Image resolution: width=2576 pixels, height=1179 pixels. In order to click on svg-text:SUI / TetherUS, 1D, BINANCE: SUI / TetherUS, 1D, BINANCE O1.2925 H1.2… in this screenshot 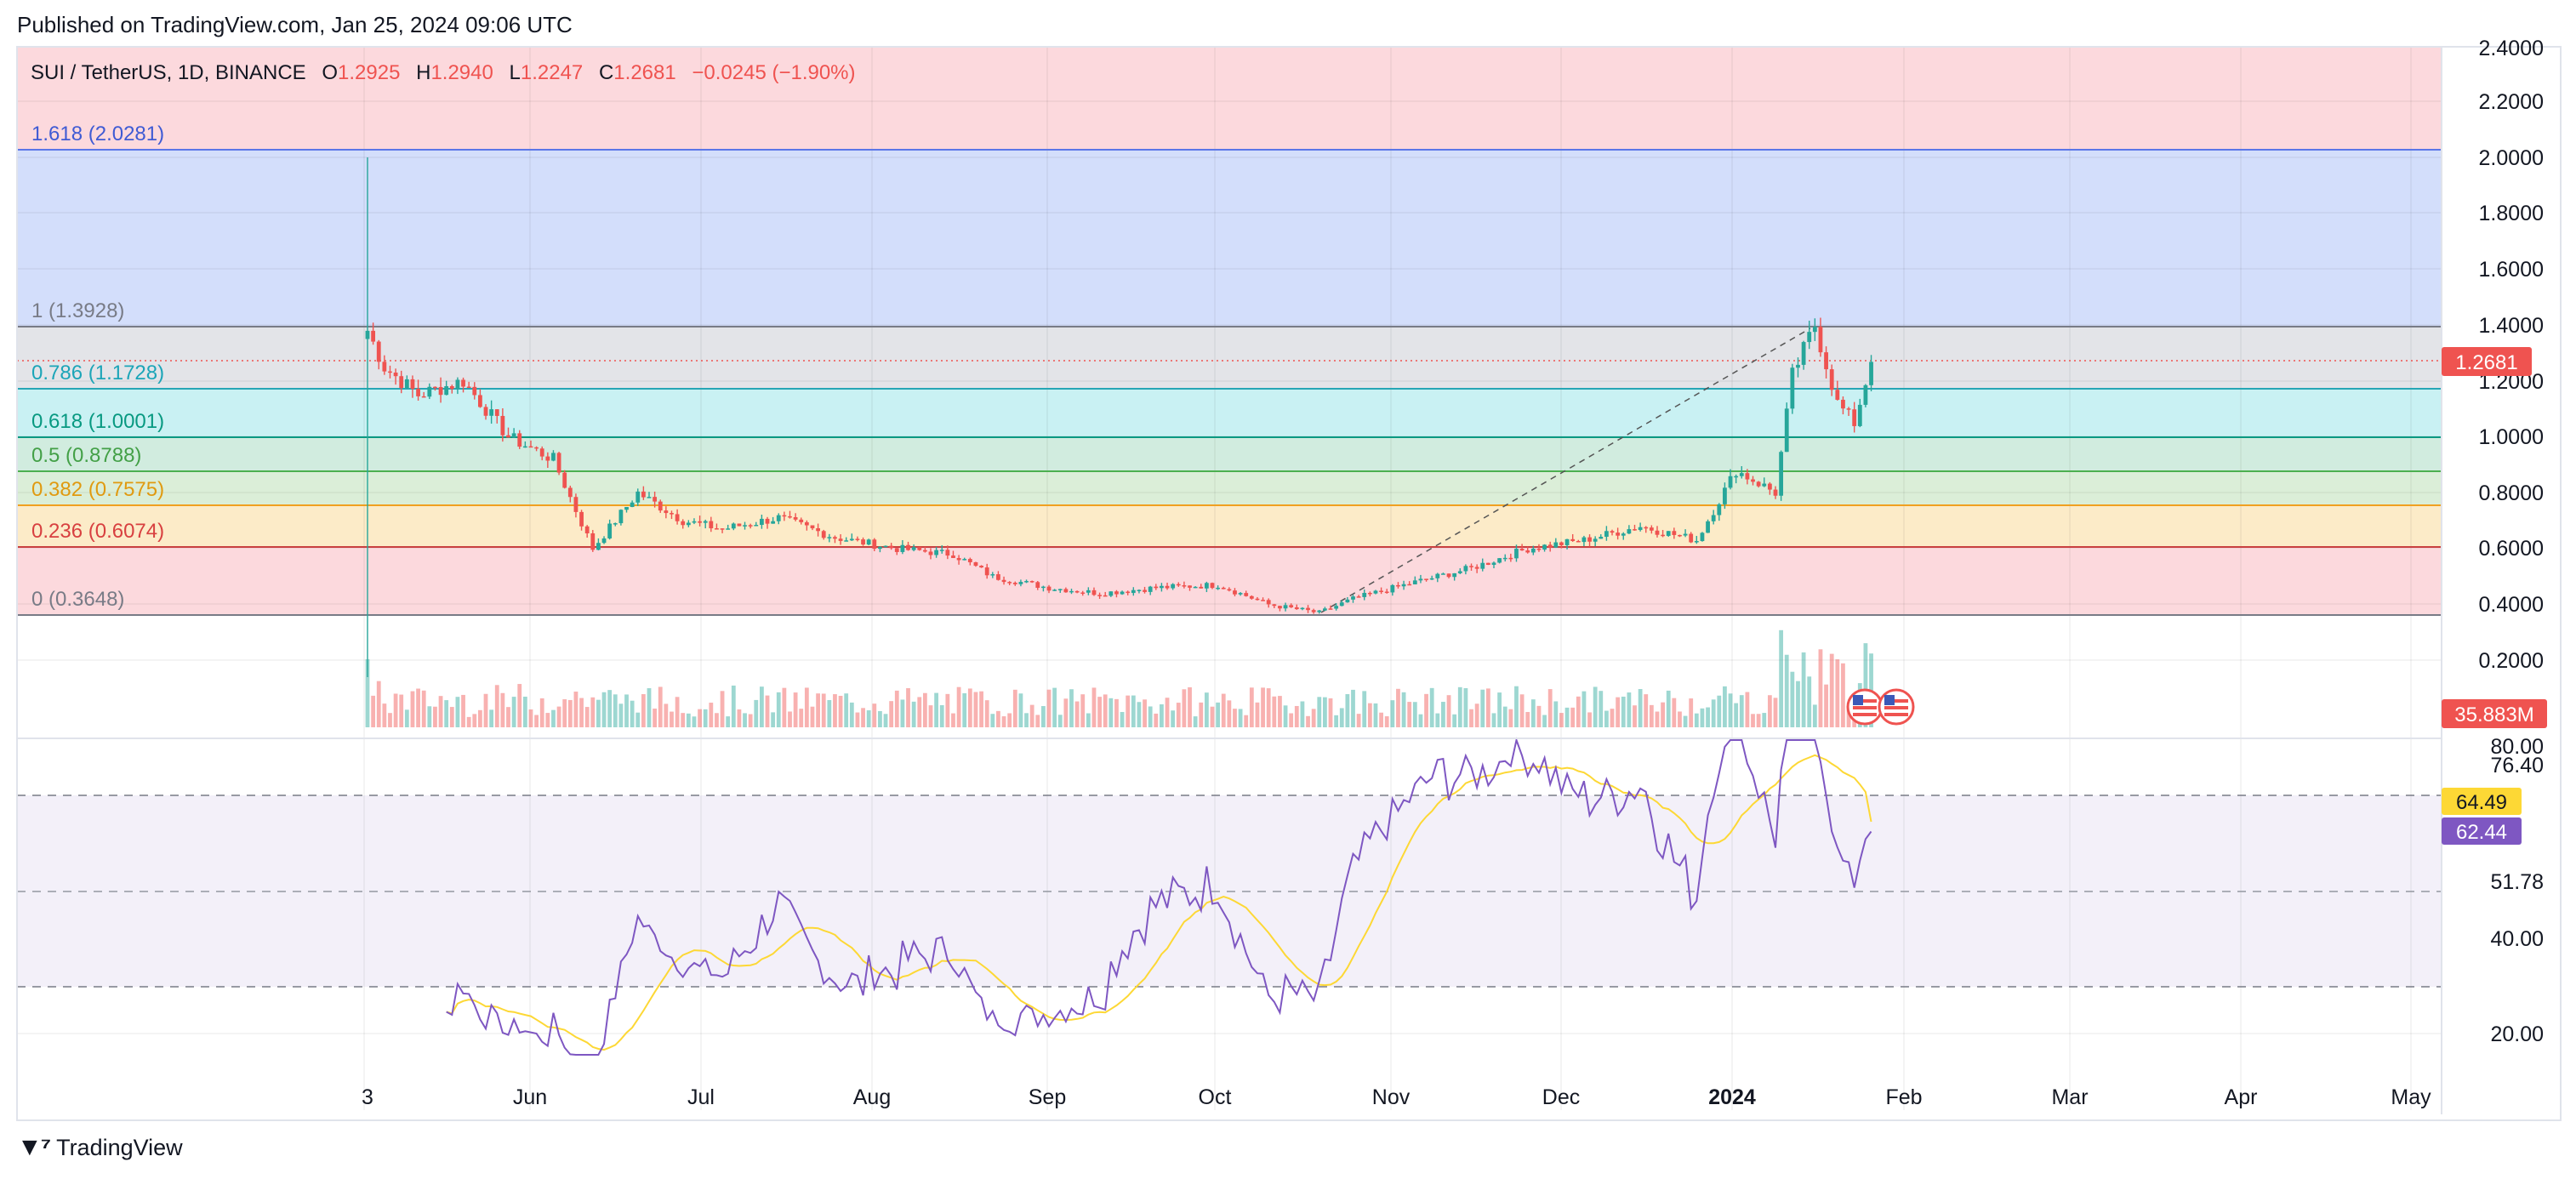, I will do `click(443, 72)`.